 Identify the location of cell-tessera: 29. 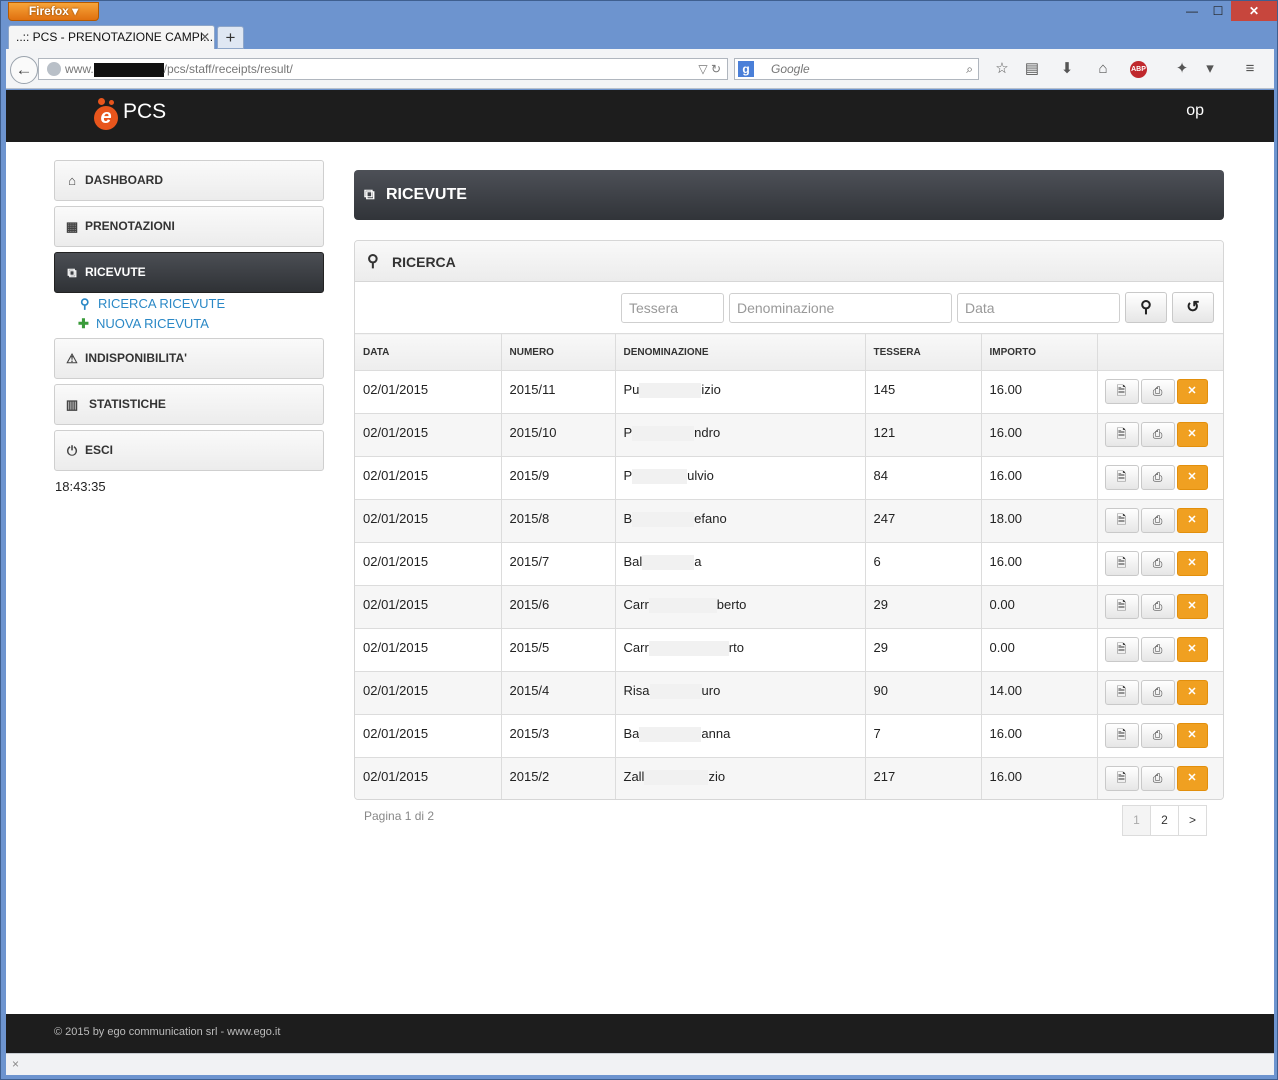
(923, 607).